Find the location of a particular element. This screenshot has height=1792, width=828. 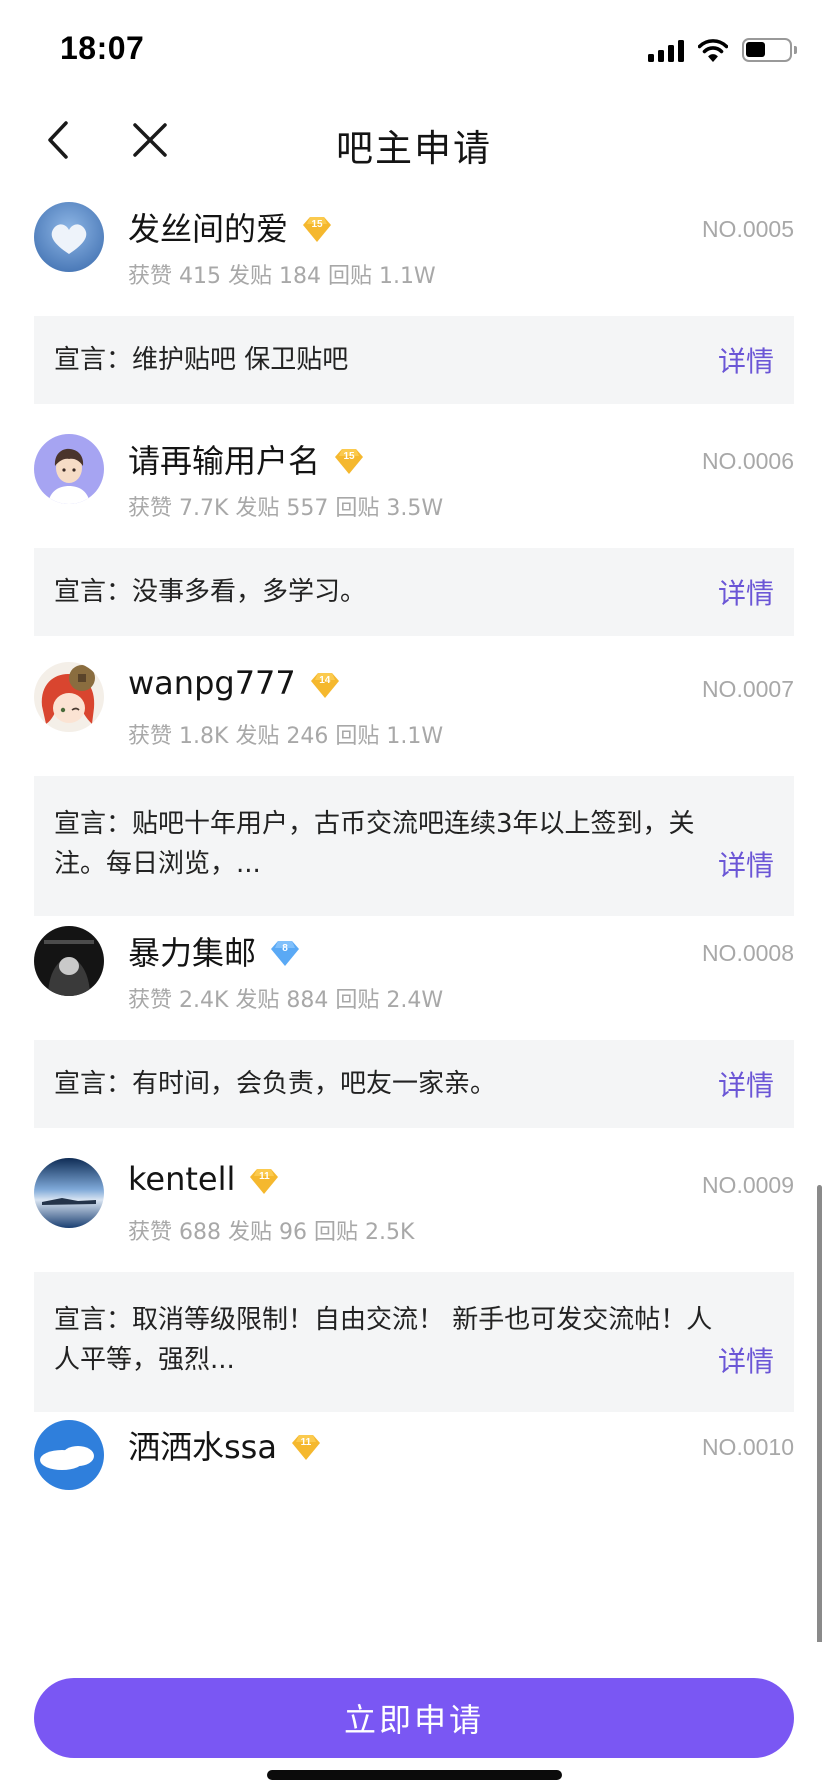

application-number: NO.0010 is located at coordinates (747, 1447).